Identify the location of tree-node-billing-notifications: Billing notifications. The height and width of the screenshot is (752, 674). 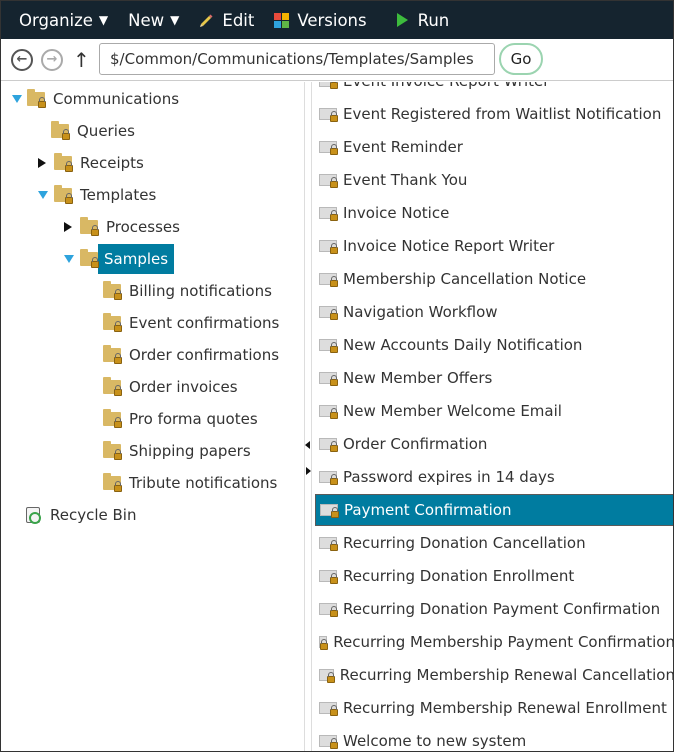
(187, 291).